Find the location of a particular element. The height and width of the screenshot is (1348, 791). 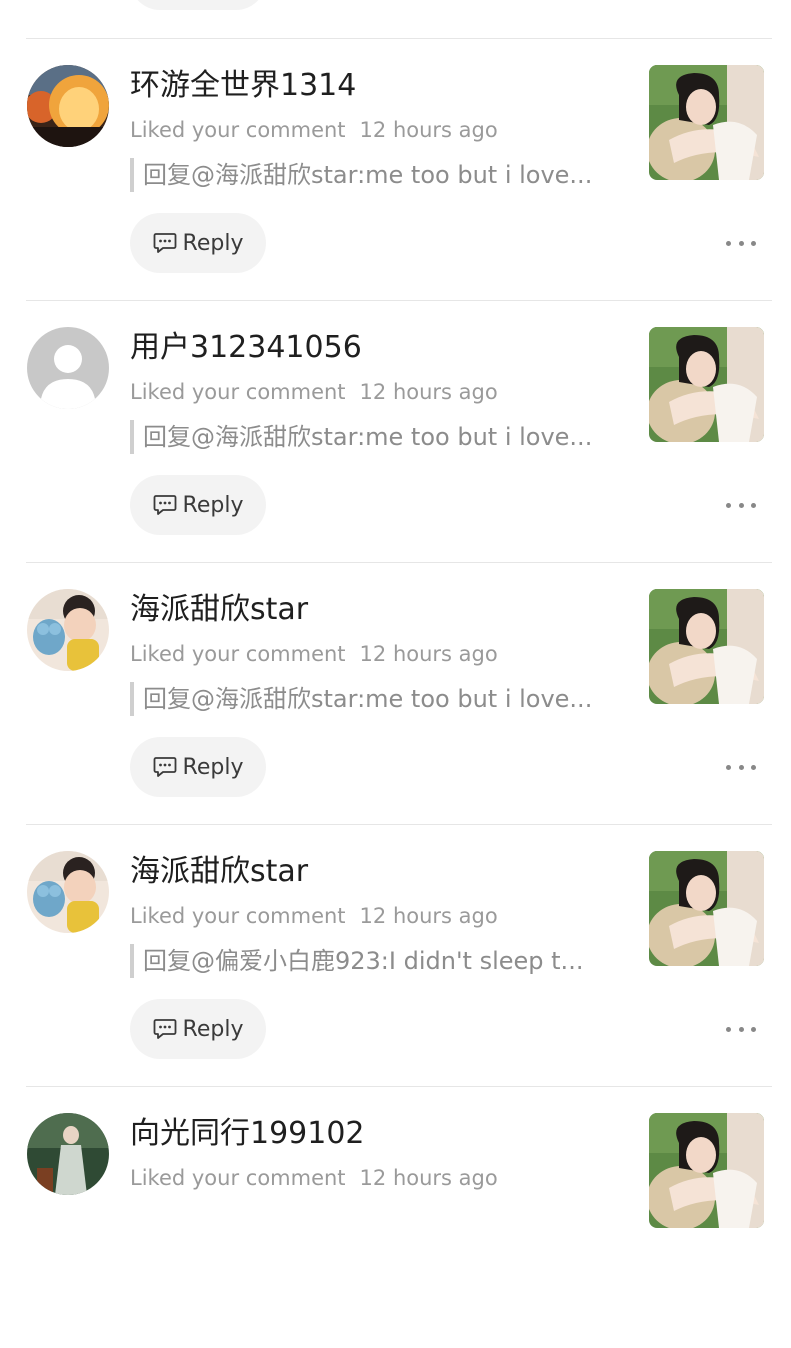

previous-reply-button is located at coordinates (198, 5).